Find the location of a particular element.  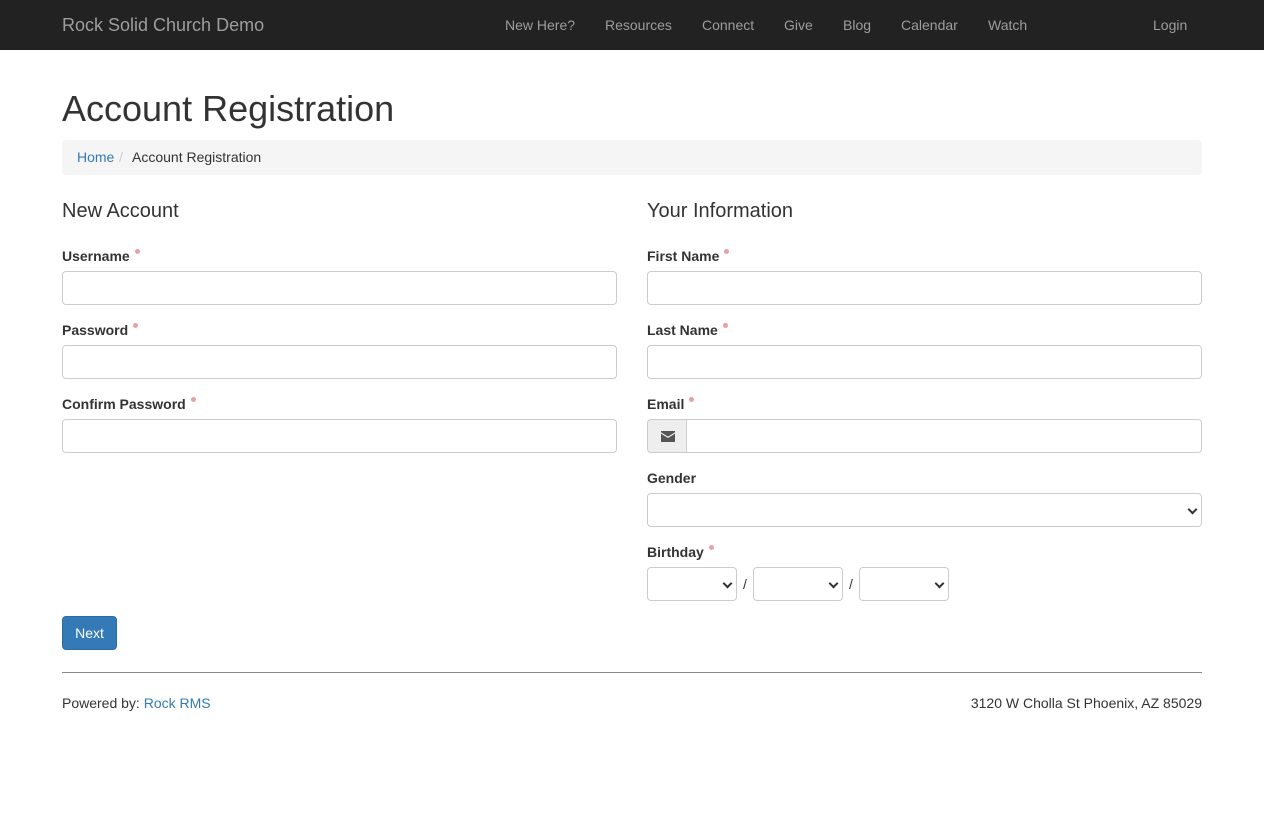

nav-item-watch: Watch is located at coordinates (1007, 25).